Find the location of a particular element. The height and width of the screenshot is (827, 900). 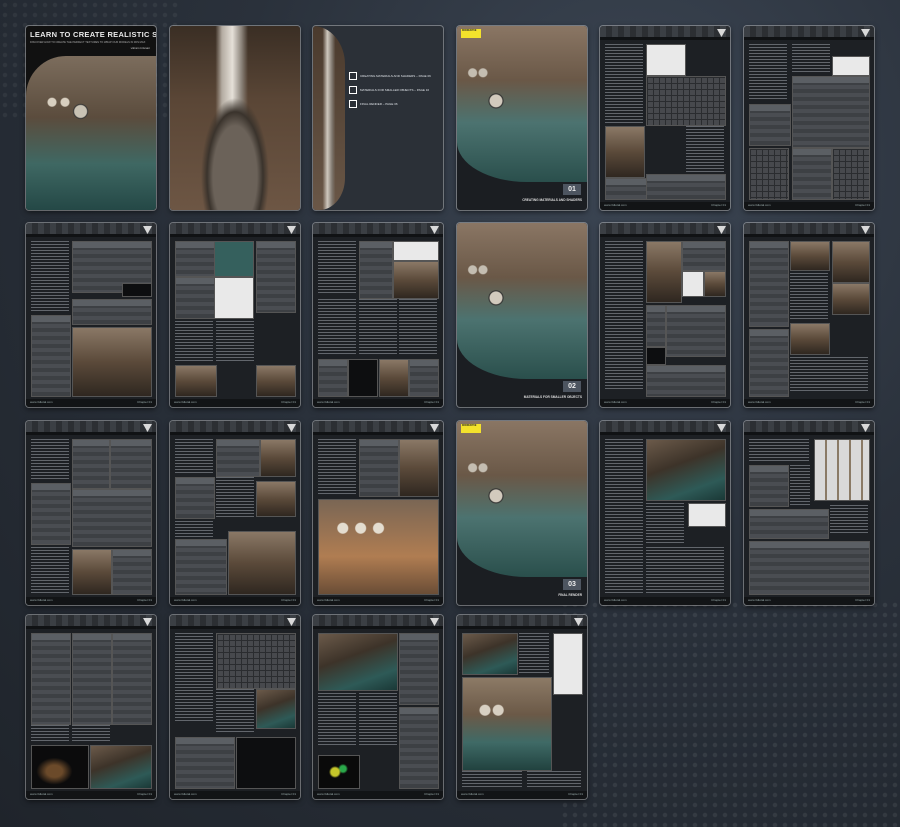

contents-photo is located at coordinates (329, 118).